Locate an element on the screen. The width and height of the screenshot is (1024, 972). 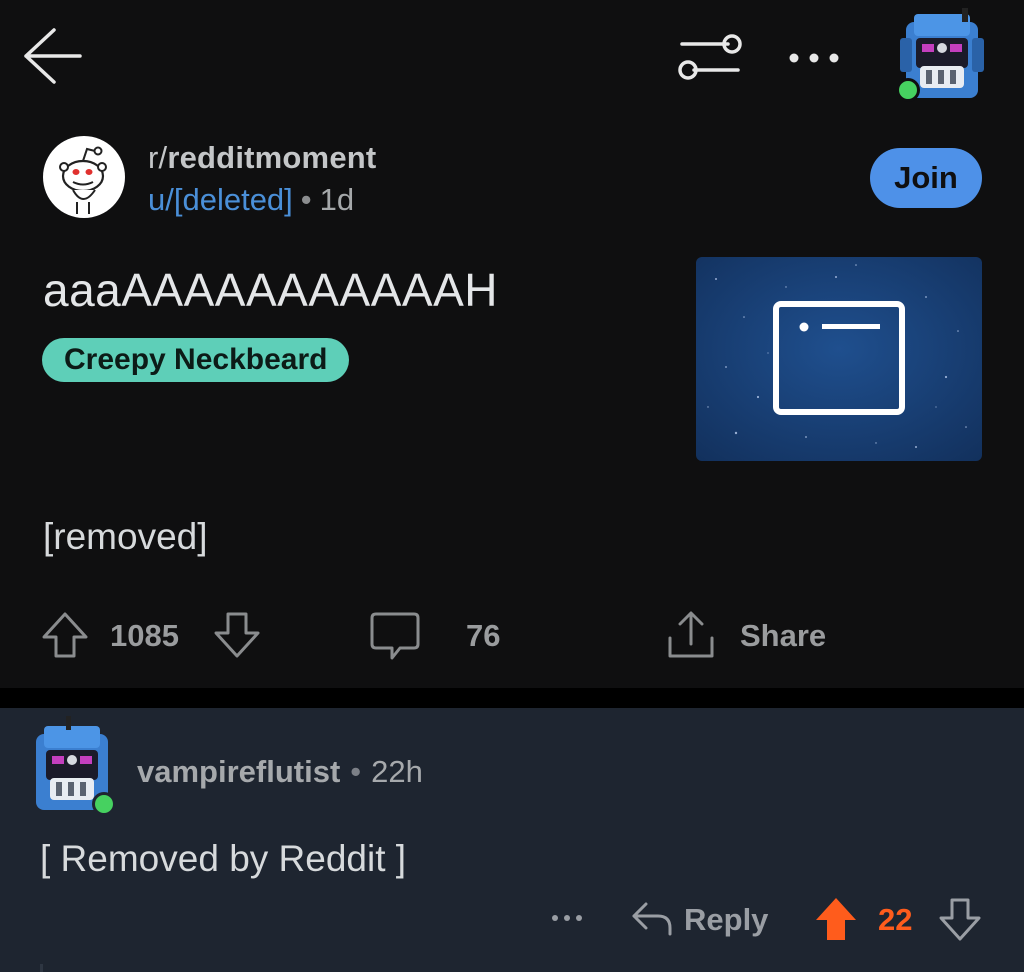
post-author: u/[deleted] is located at coordinates (220, 199).